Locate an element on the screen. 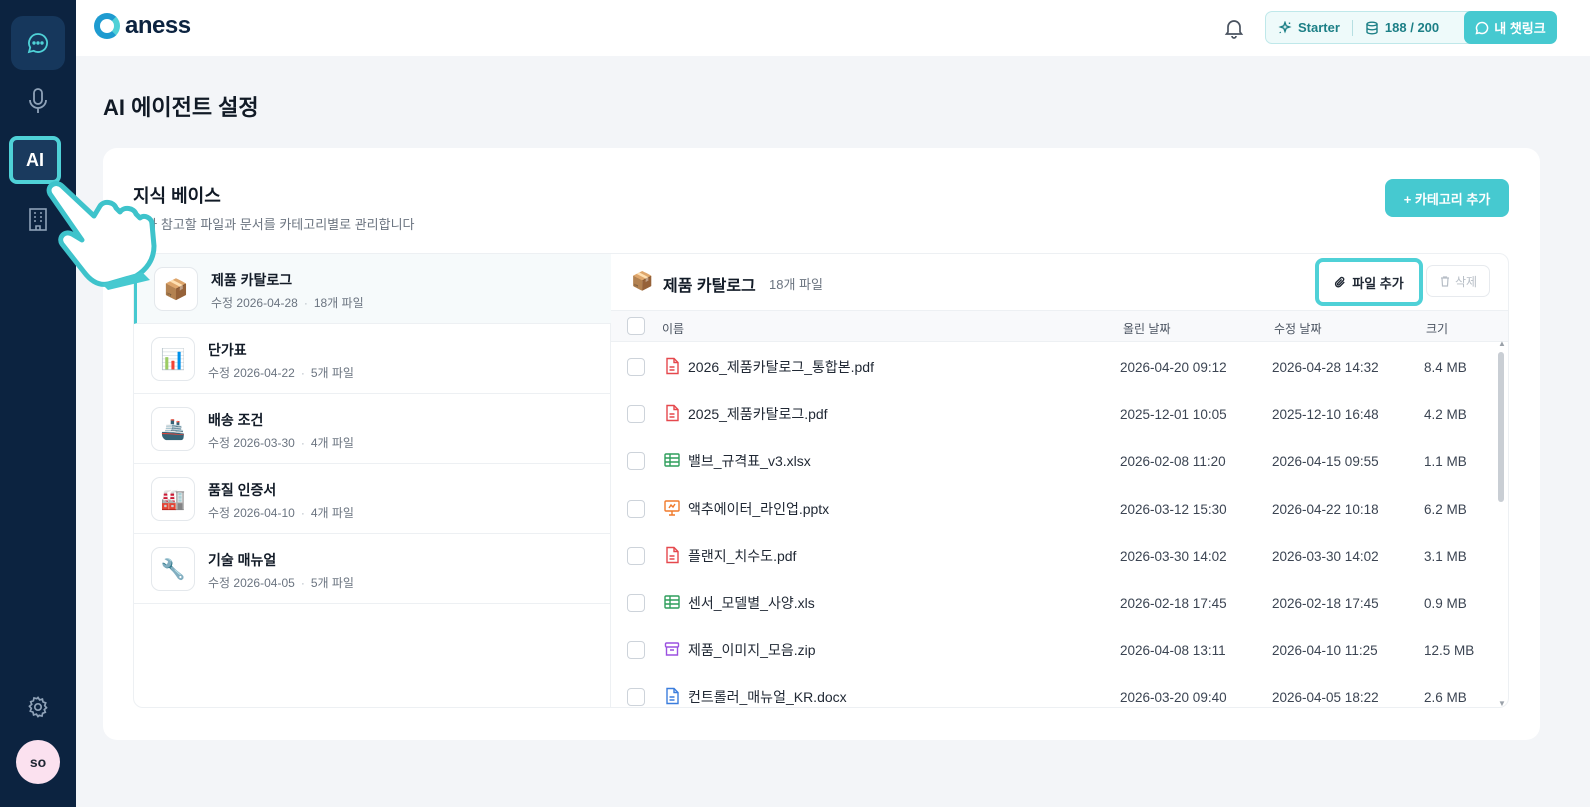 The height and width of the screenshot is (807, 1590). trash-icon is located at coordinates (1444, 281).